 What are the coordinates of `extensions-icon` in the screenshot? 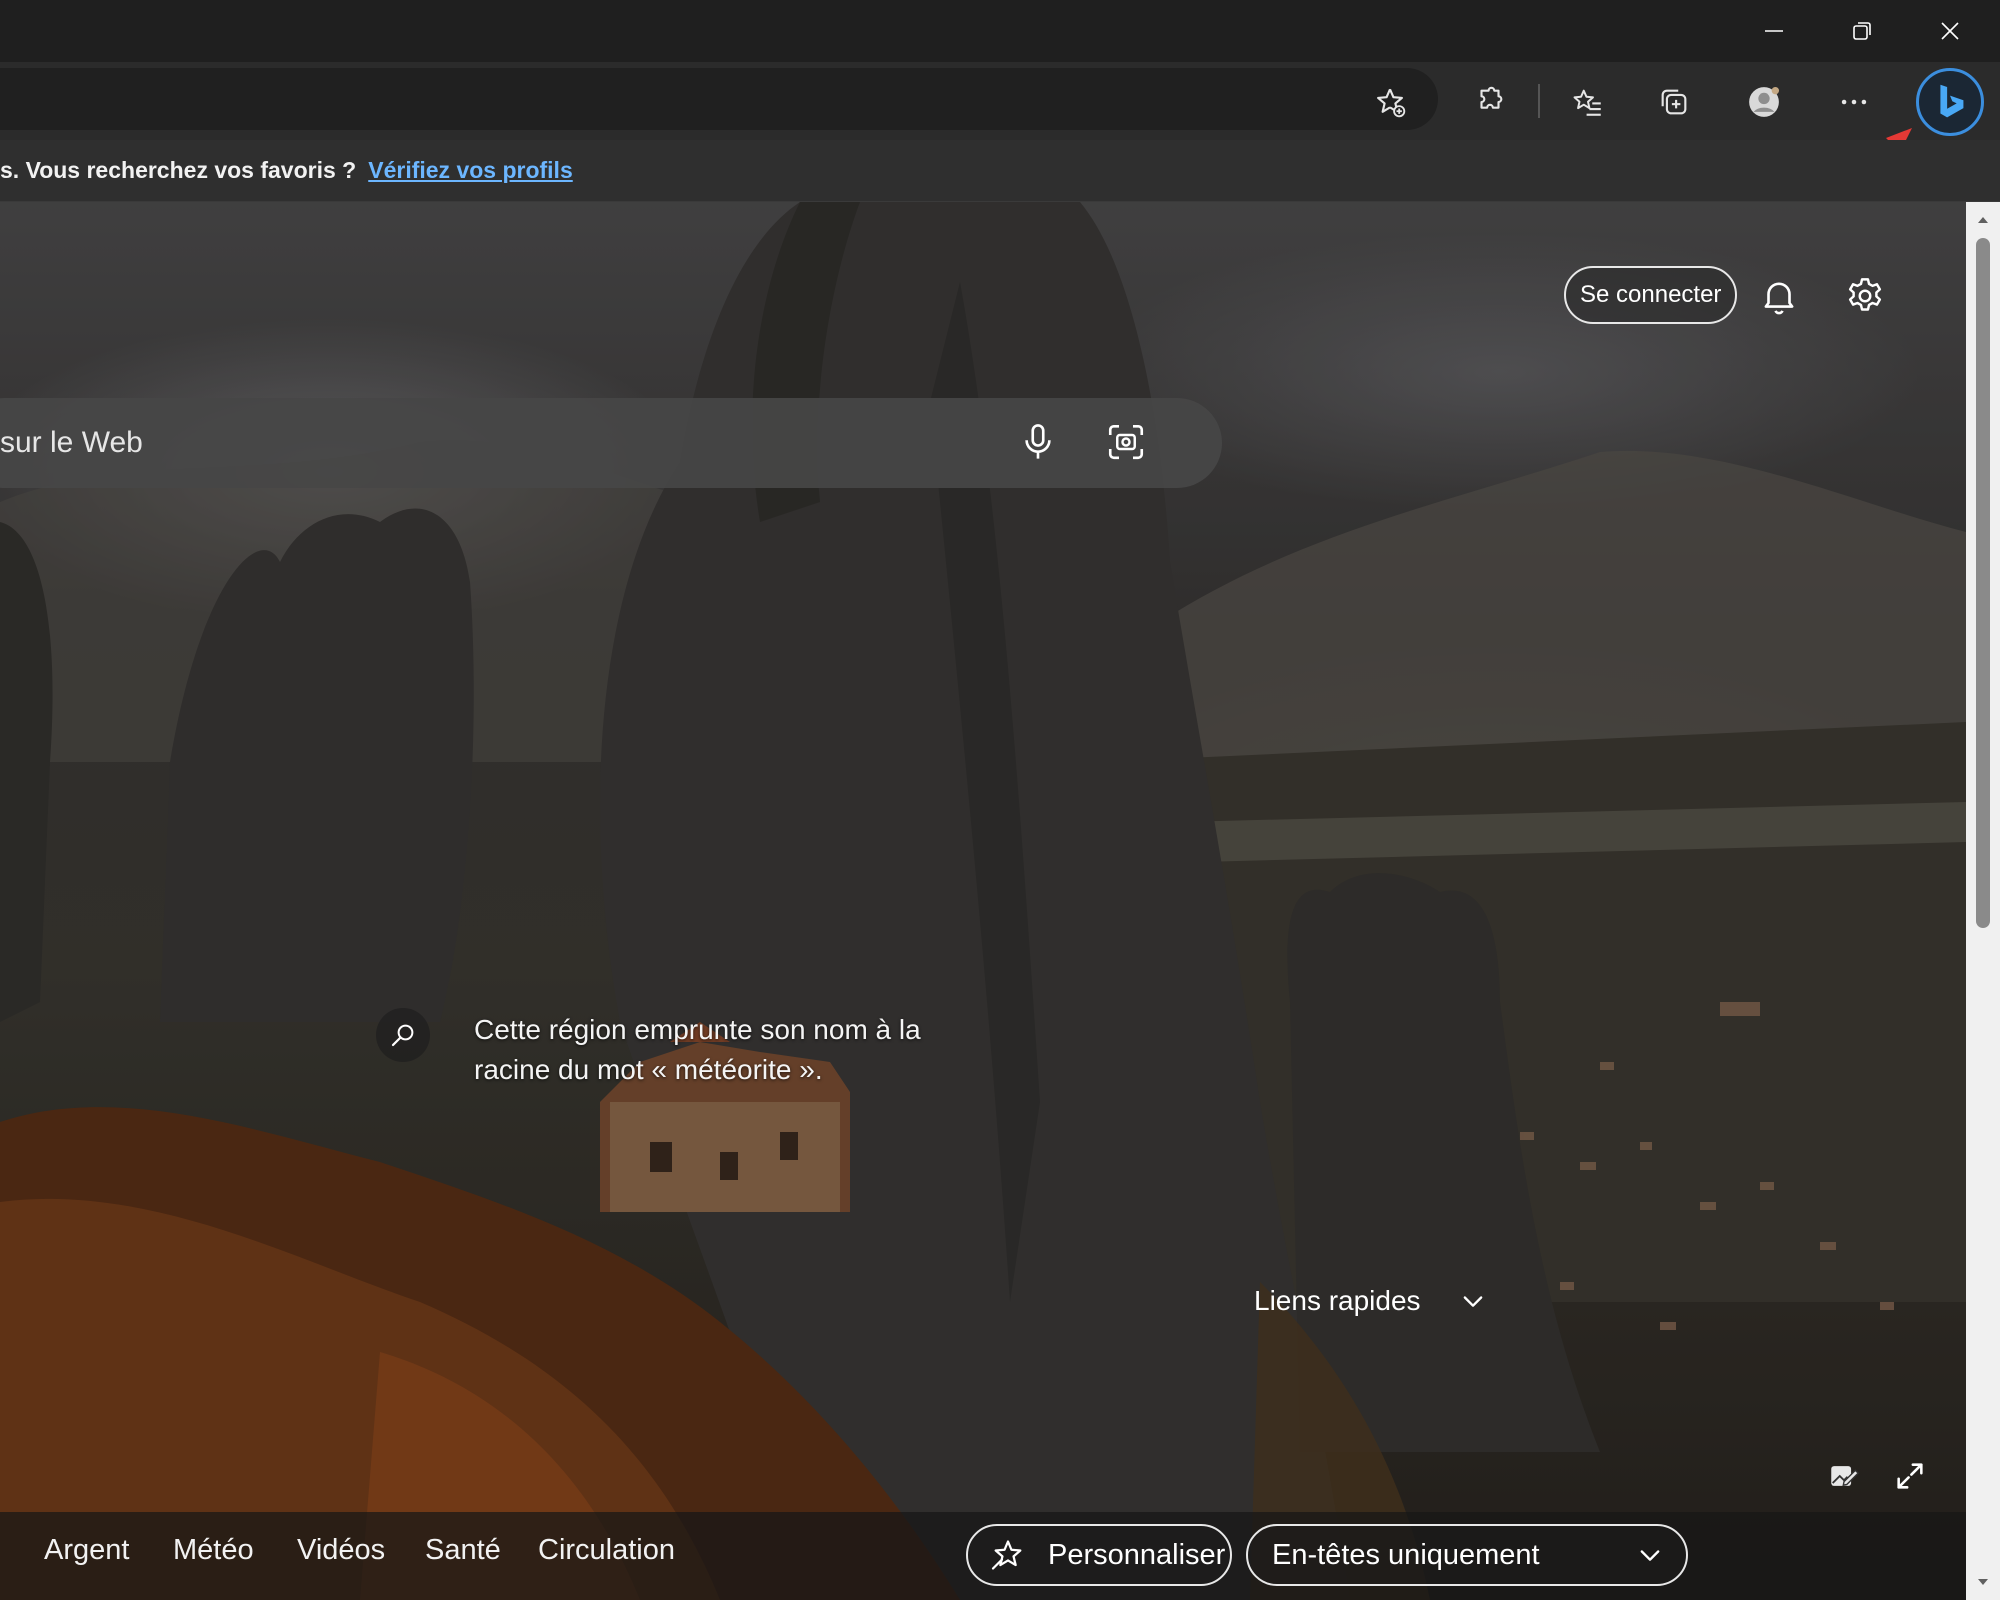 It's located at (1491, 97).